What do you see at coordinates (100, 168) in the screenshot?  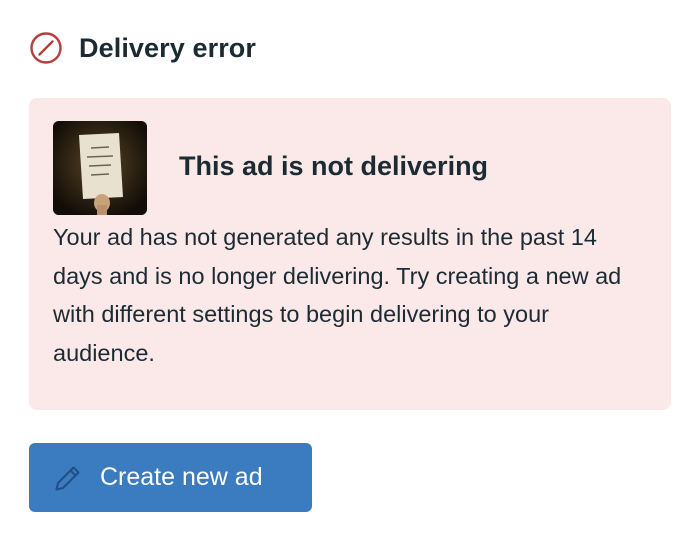 I see `ad-thumbnail-image` at bounding box center [100, 168].